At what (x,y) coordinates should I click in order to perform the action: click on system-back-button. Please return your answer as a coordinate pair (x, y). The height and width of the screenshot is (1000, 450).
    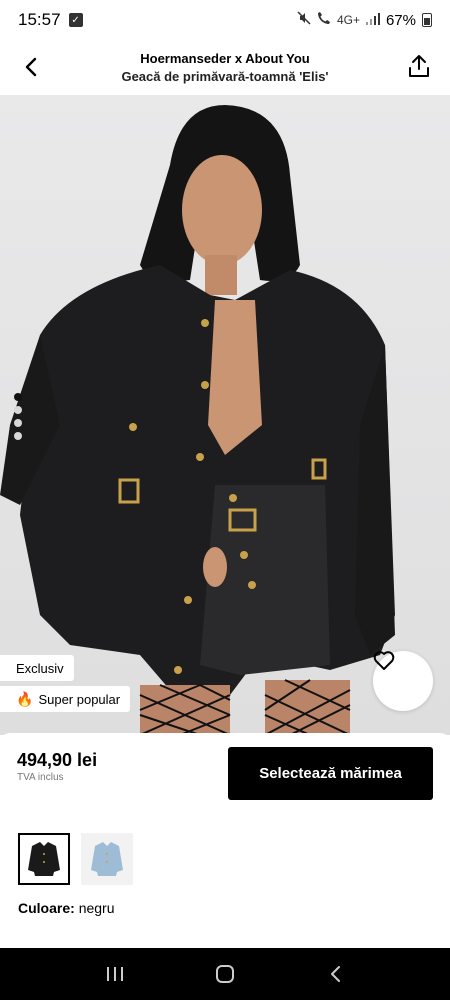
    Looking at the image, I should click on (335, 974).